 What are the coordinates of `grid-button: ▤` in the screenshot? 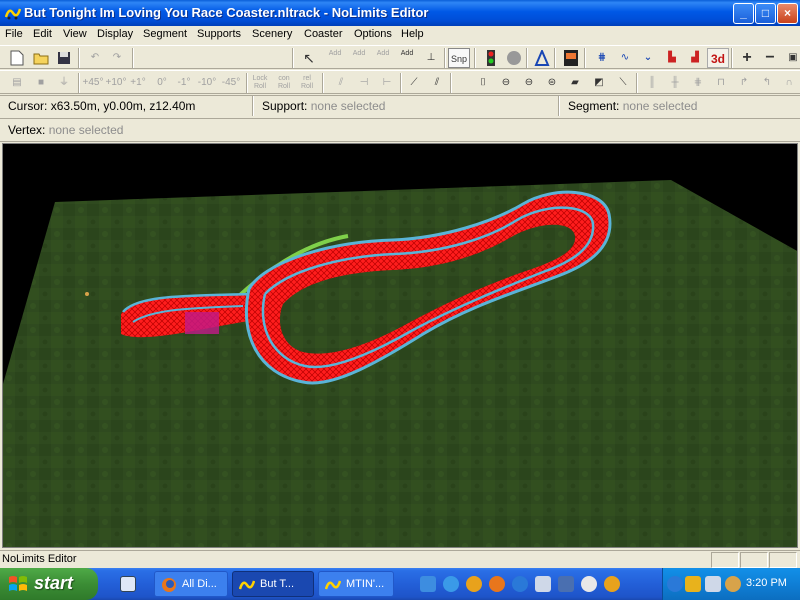 It's located at (17, 83).